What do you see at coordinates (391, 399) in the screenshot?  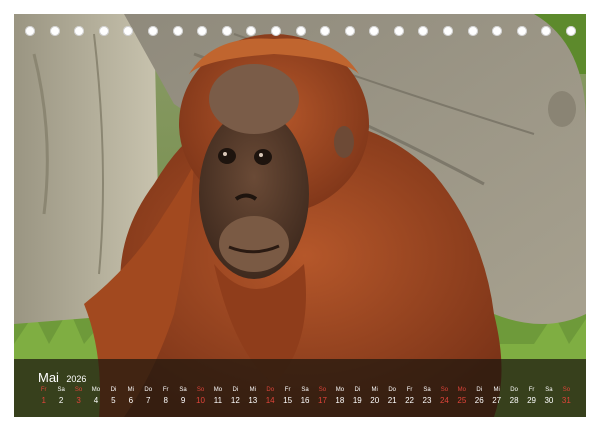 I see `day-cell: Do 21` at bounding box center [391, 399].